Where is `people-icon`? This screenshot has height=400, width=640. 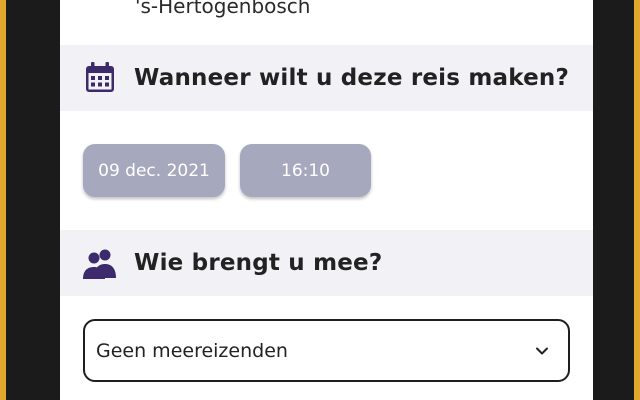 people-icon is located at coordinates (100, 263).